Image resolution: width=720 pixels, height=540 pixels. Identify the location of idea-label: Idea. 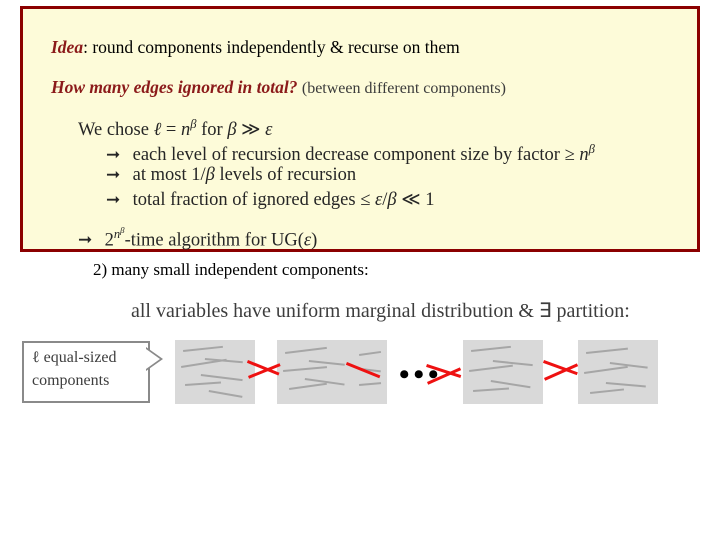
(67, 47).